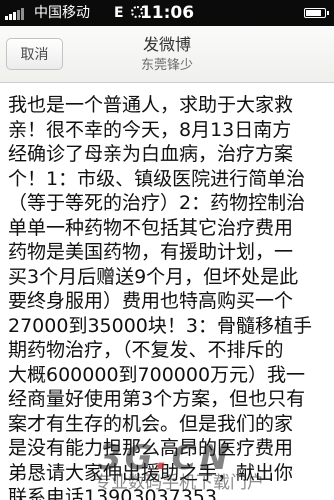 Image resolution: width=334 pixels, height=500 pixels. I want to click on status-time: 11:06, so click(167, 13).